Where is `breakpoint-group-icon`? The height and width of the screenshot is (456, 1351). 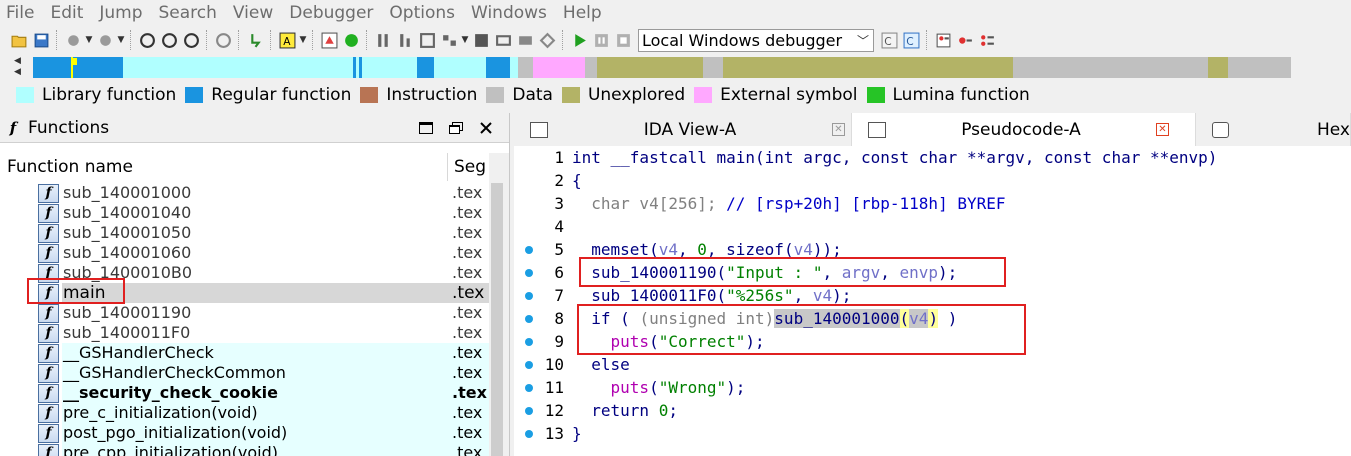
breakpoint-group-icon is located at coordinates (987, 40).